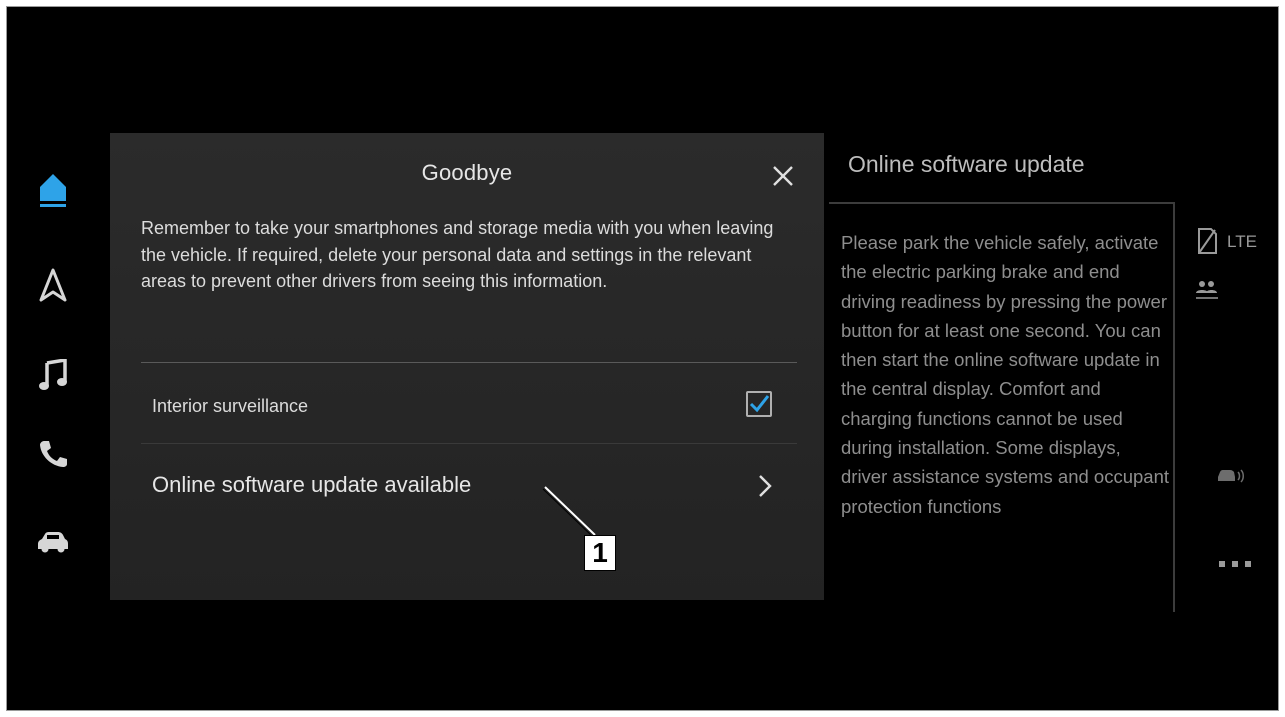 The height and width of the screenshot is (717, 1285). What do you see at coordinates (467, 172) in the screenshot?
I see `dialog-title: Goodbye` at bounding box center [467, 172].